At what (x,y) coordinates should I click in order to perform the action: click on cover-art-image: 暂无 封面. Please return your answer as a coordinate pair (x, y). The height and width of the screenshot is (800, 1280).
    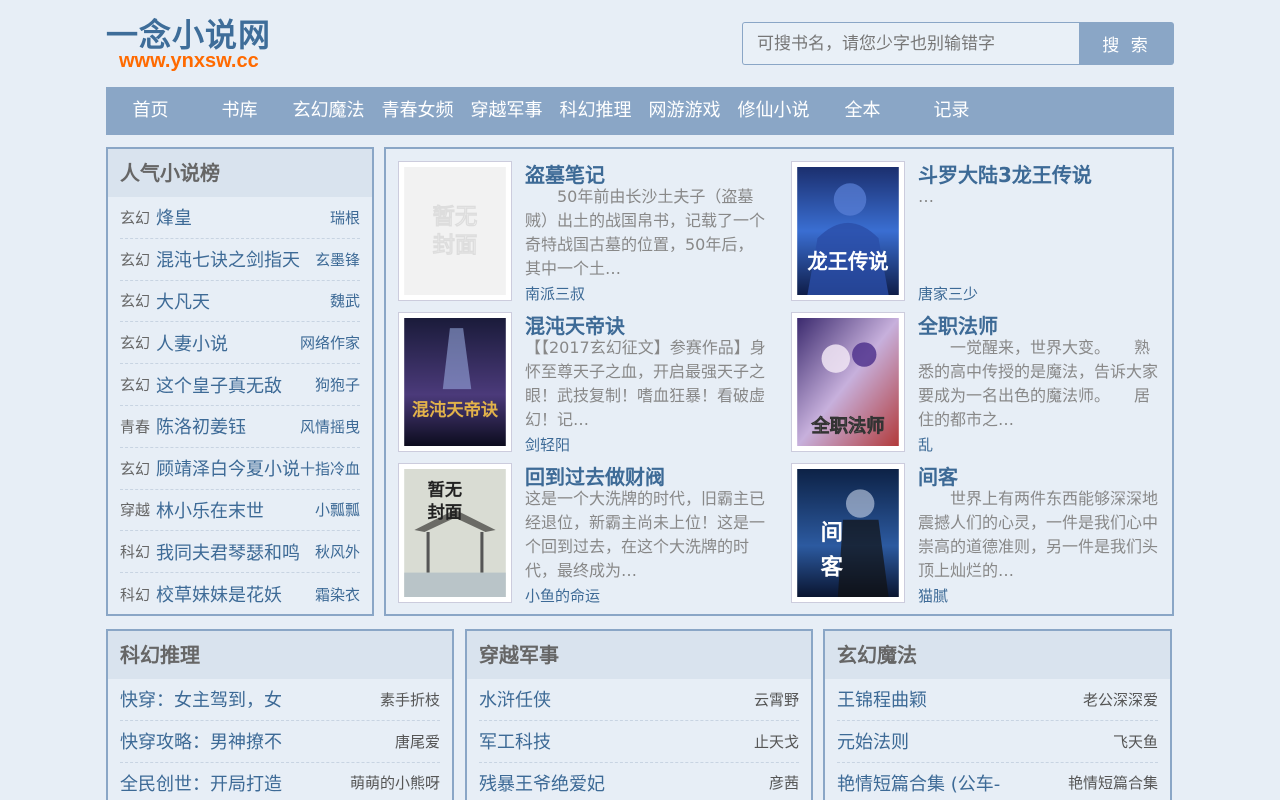
    Looking at the image, I should click on (455, 533).